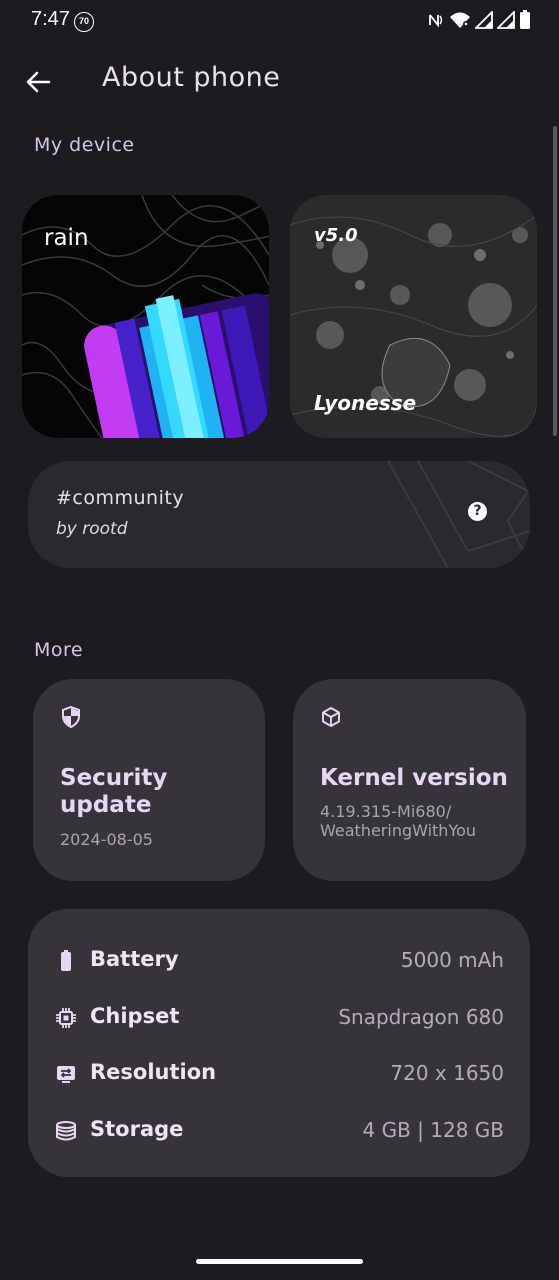 The height and width of the screenshot is (1280, 559). I want to click on nfc-icon, so click(436, 22).